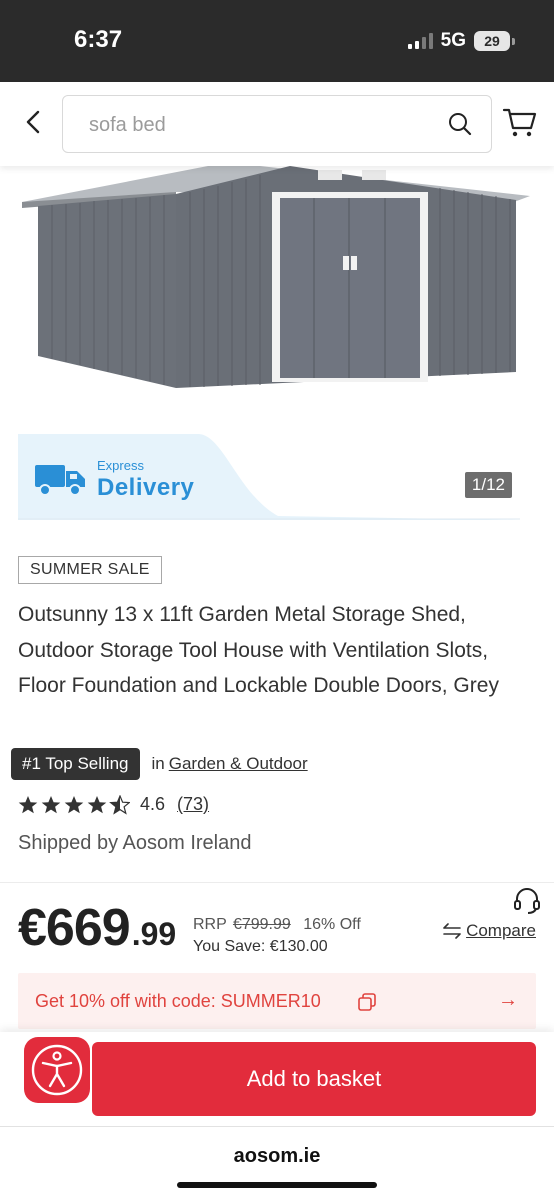  Describe the element at coordinates (135, 843) in the screenshot. I see `shipped-by: Shipped by Aosom Ireland` at that location.